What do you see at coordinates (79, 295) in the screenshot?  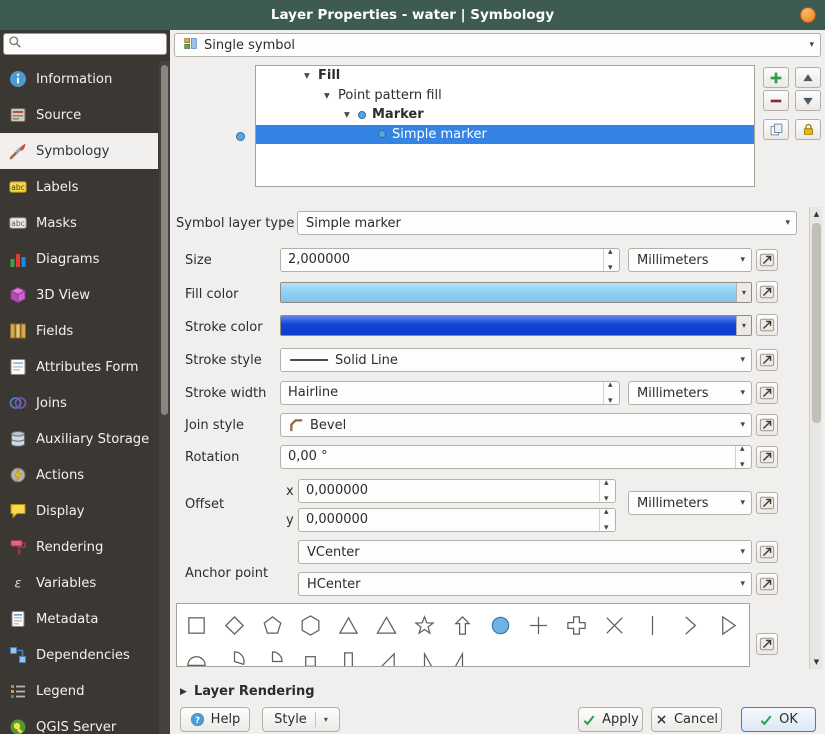 I see `sidebar-item-3d-view: 3D View` at bounding box center [79, 295].